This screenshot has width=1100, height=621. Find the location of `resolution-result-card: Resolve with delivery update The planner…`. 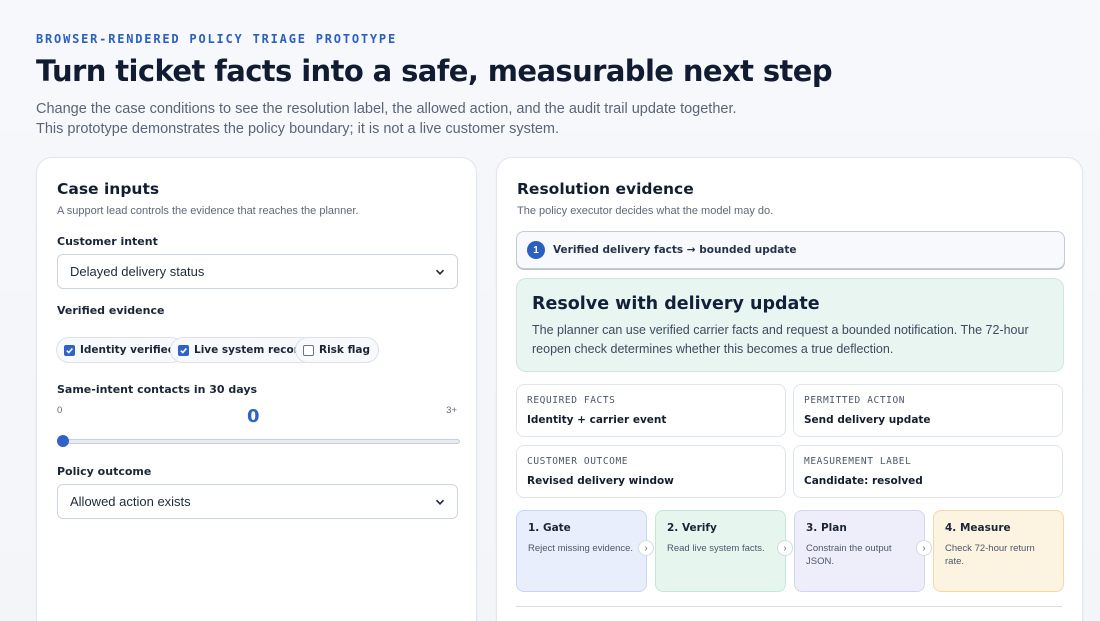

resolution-result-card: Resolve with delivery update The planner… is located at coordinates (790, 325).